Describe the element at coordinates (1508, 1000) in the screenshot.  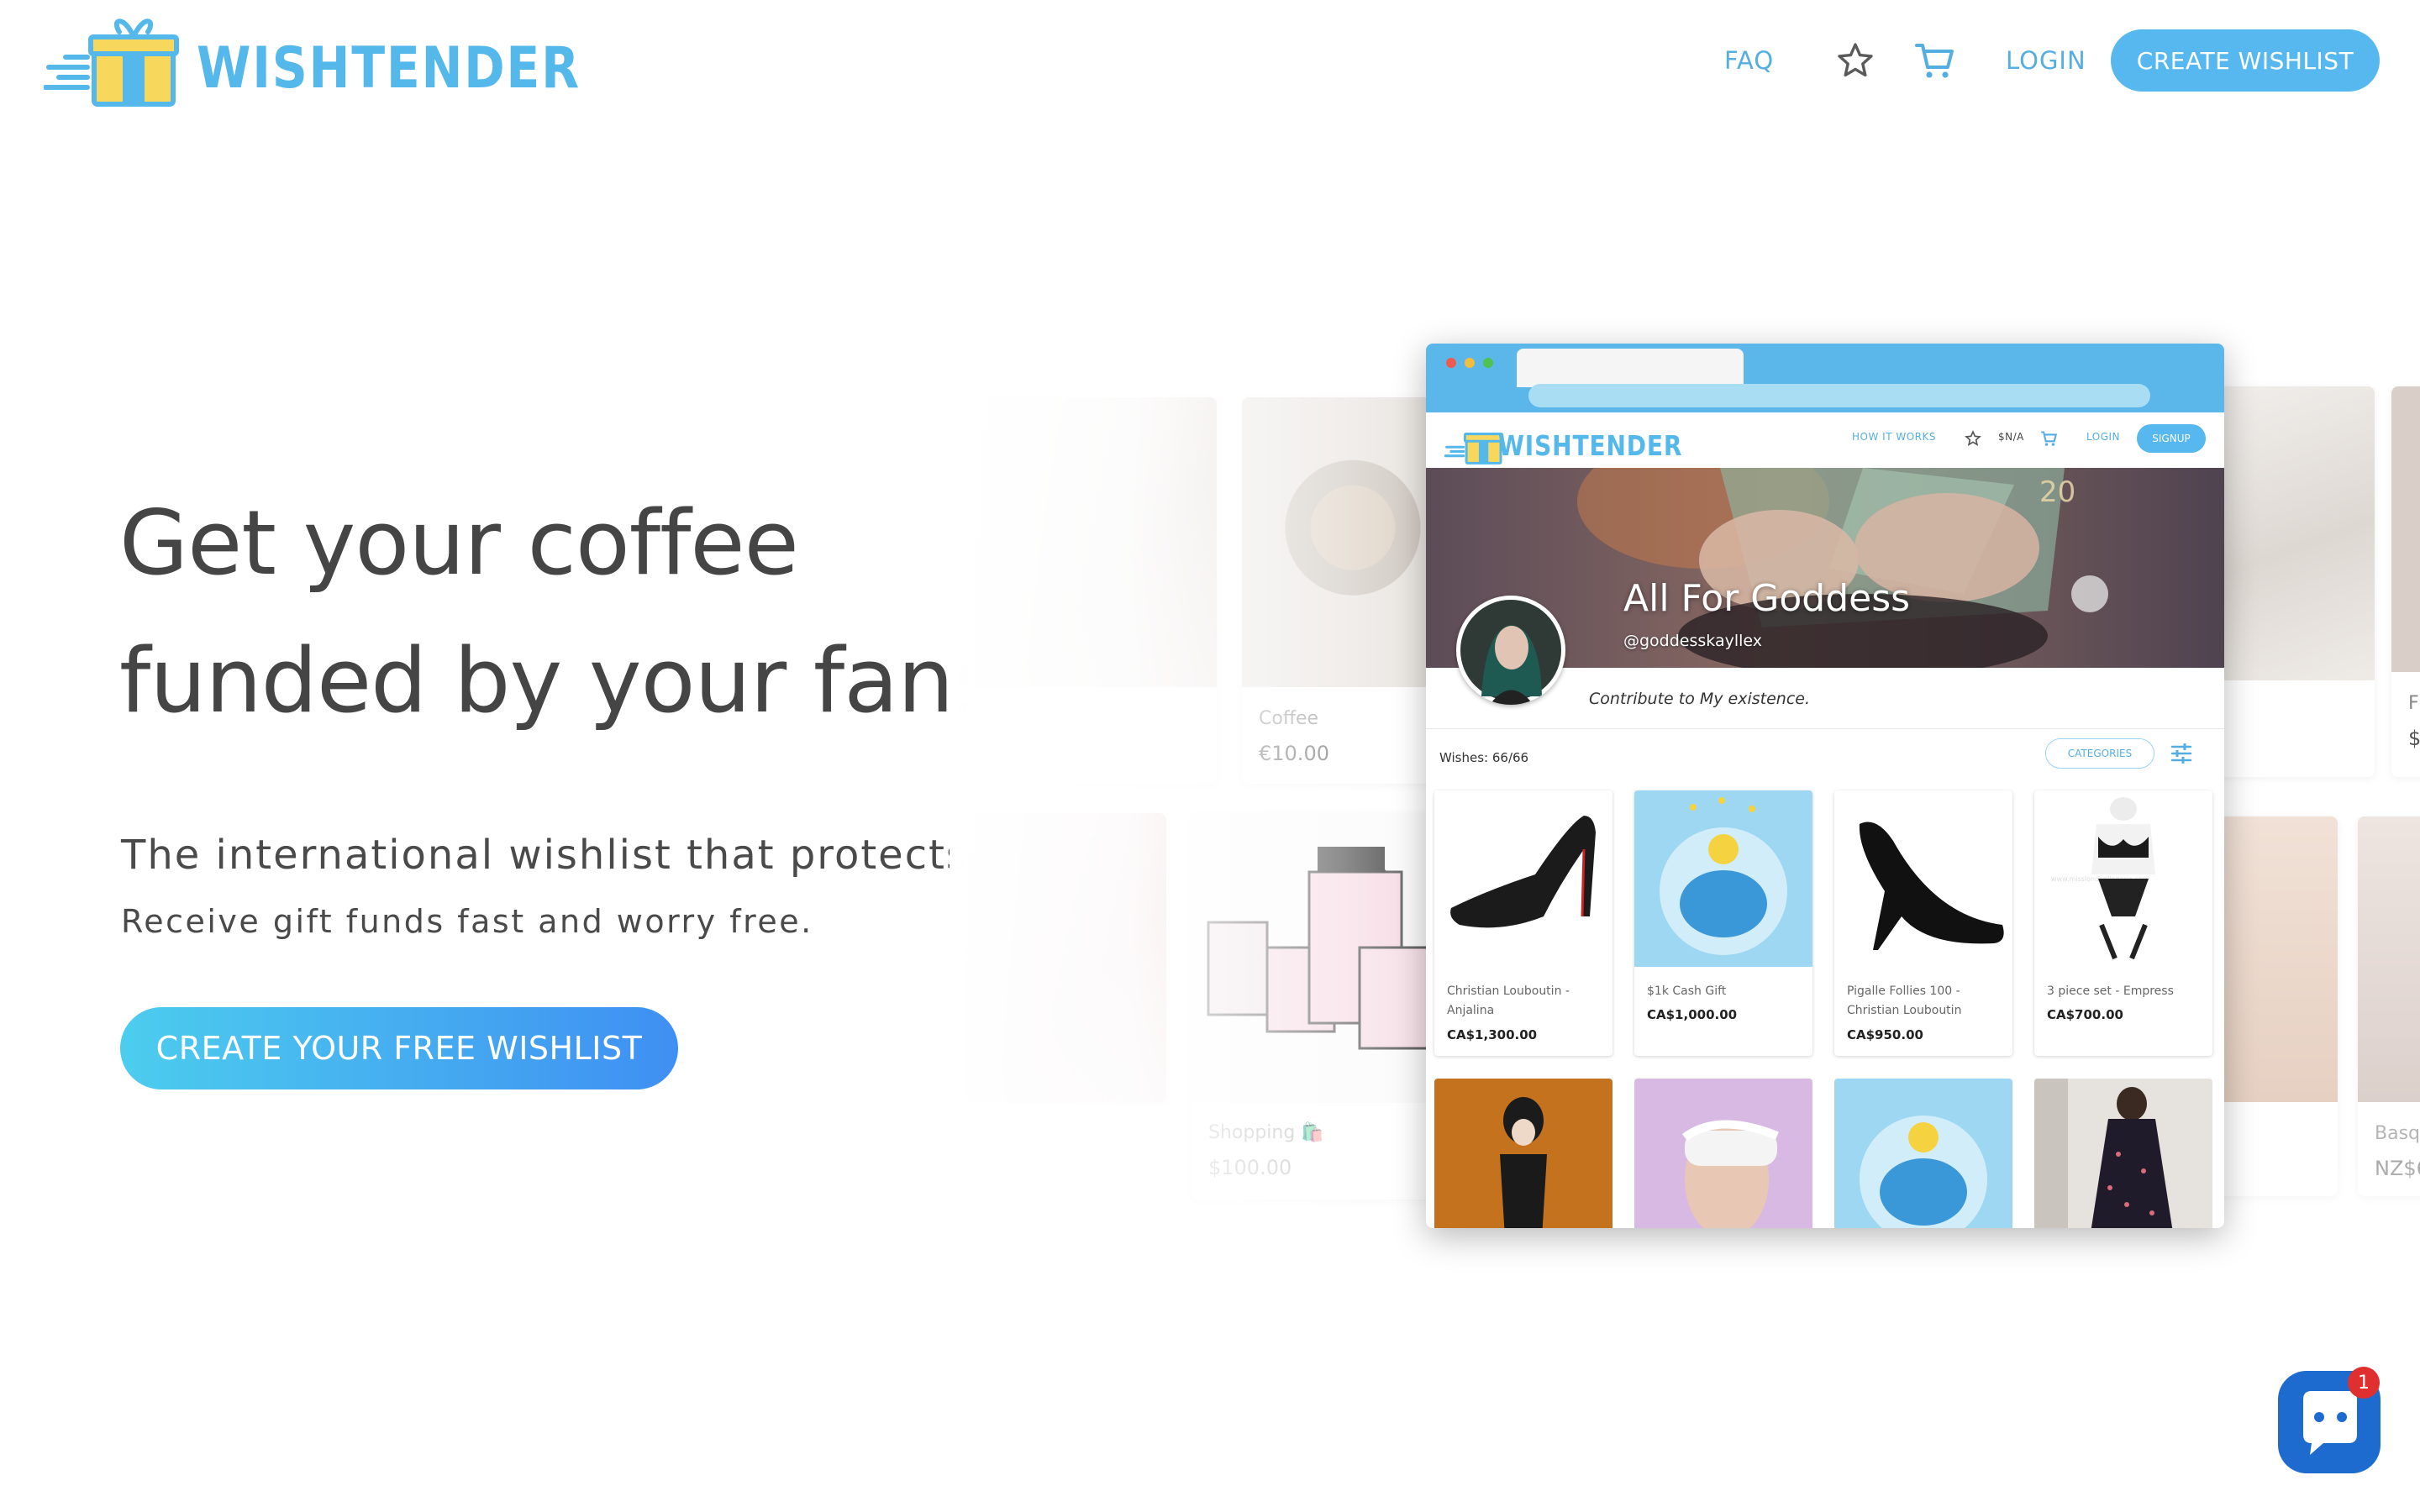
I see `product-name: Christian Louboutin - Anjalina` at that location.